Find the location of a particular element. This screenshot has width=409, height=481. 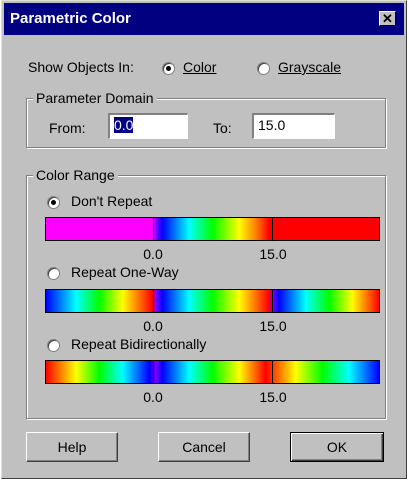

dont-repeat-color-bar is located at coordinates (212, 229).